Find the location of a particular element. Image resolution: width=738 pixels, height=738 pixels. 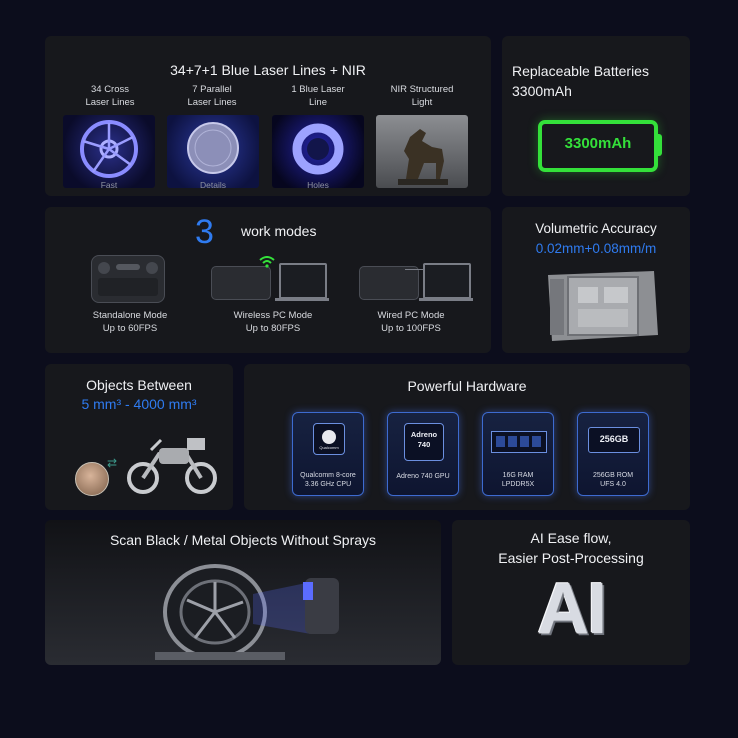

ai-card: AI Ease flow, Easier Post-Processing AI is located at coordinates (571, 592).